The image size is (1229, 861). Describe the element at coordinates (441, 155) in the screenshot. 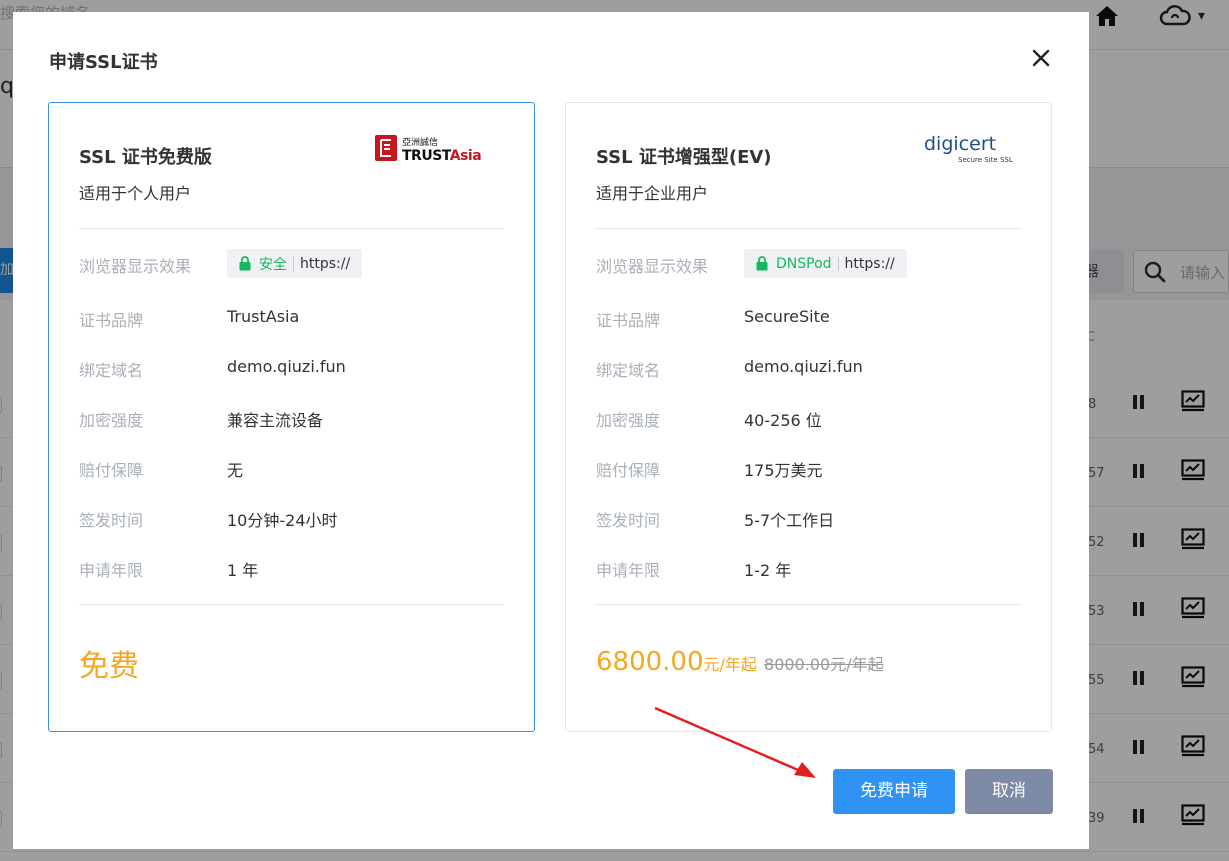

I see `svg-text: TRUSTAsia` at that location.